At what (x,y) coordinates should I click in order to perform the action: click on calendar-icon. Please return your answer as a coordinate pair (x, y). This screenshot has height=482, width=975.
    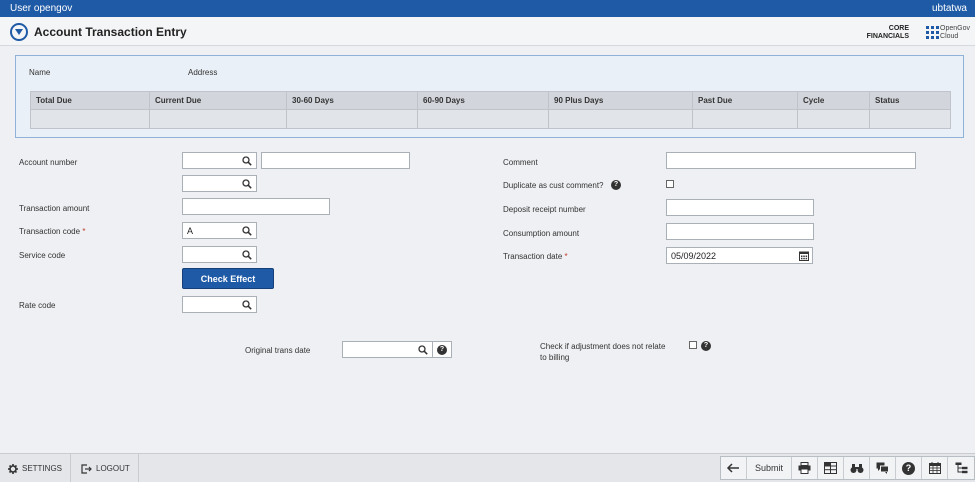
    Looking at the image, I should click on (934, 468).